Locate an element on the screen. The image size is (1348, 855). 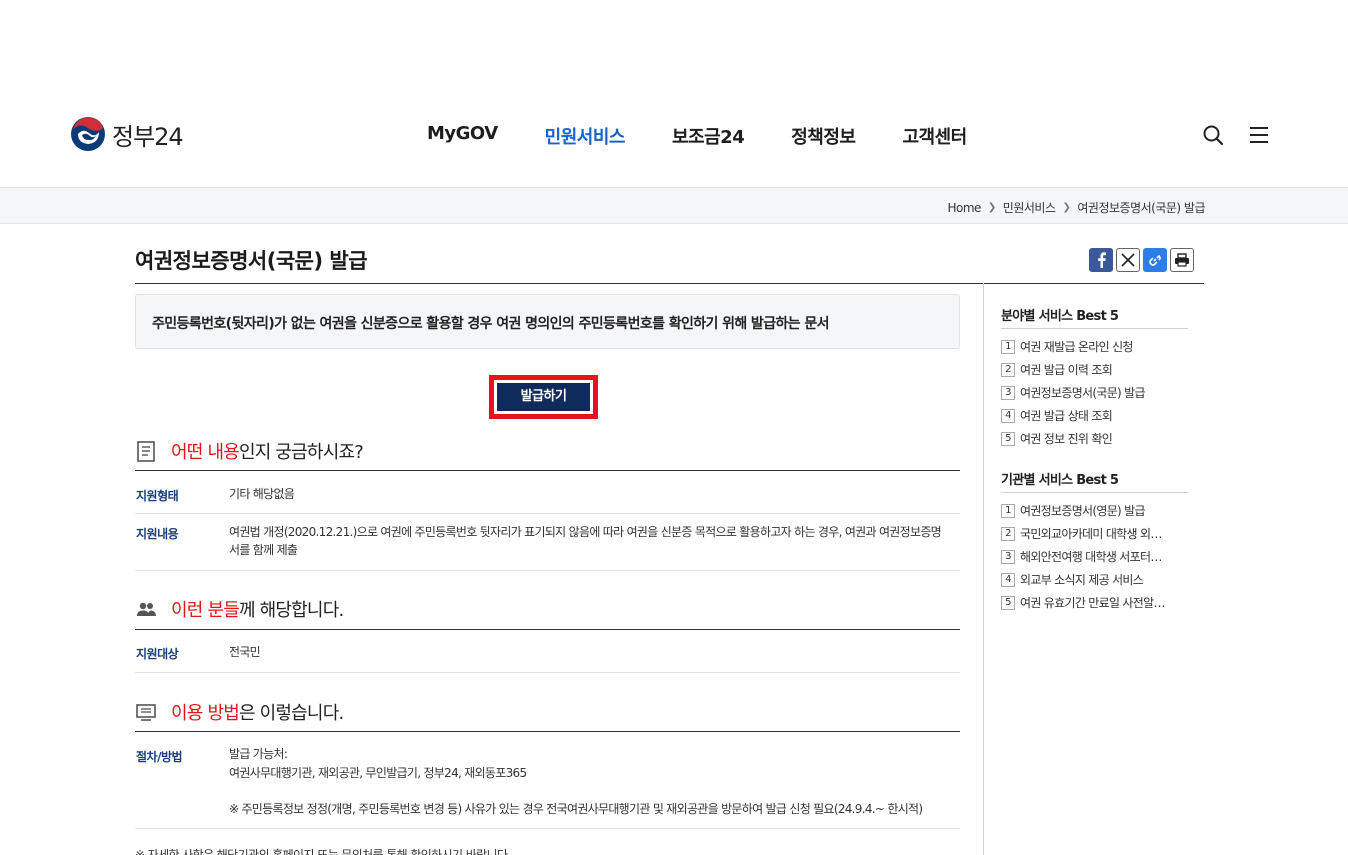
issue-button: 발급하기 is located at coordinates (543, 397).